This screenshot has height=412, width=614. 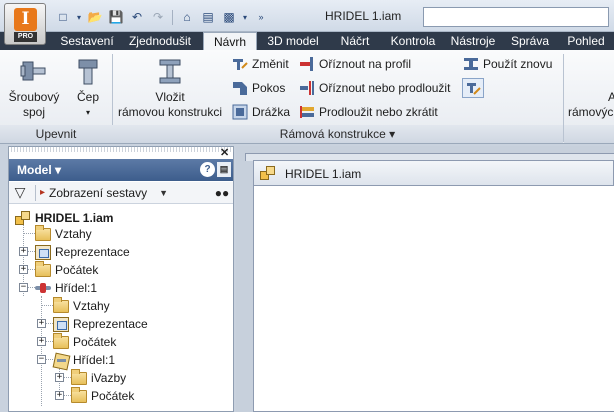 I want to click on edition-badge: PRO, so click(x=25, y=37).